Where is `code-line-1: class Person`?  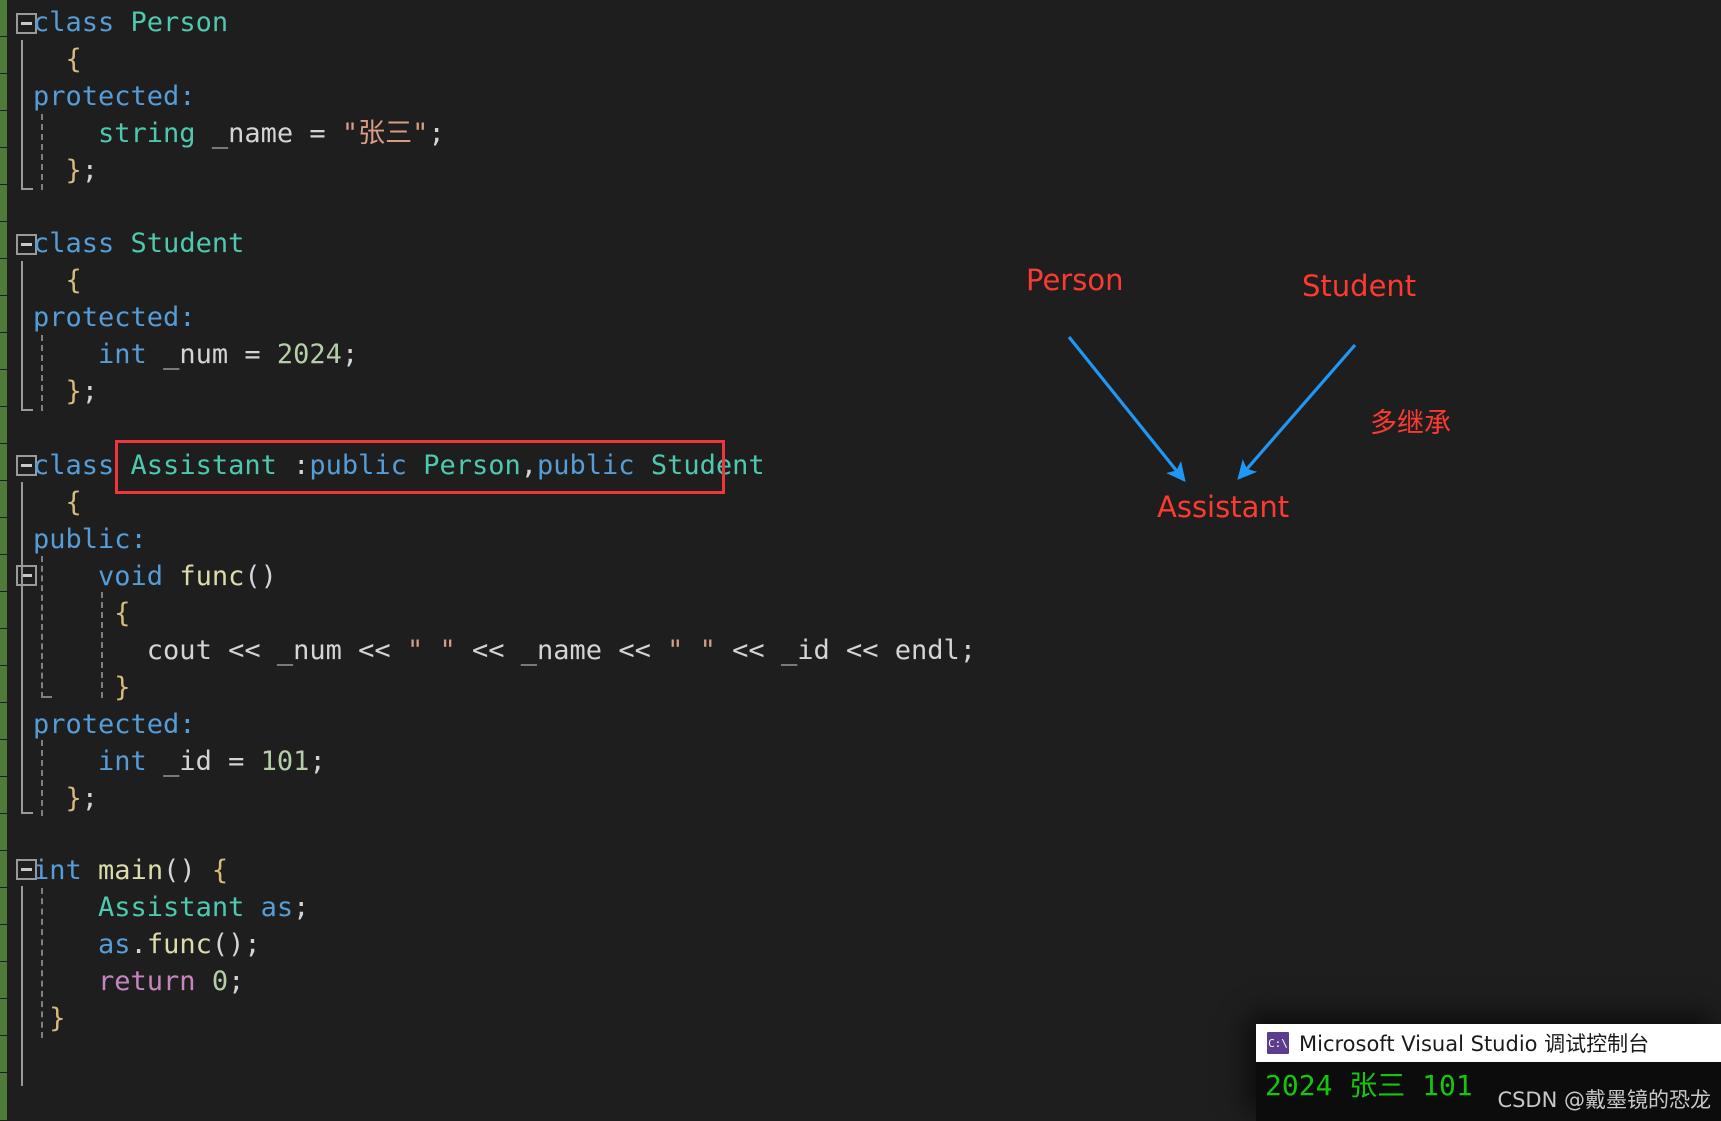
code-line-1: class Person is located at coordinates (130, 23).